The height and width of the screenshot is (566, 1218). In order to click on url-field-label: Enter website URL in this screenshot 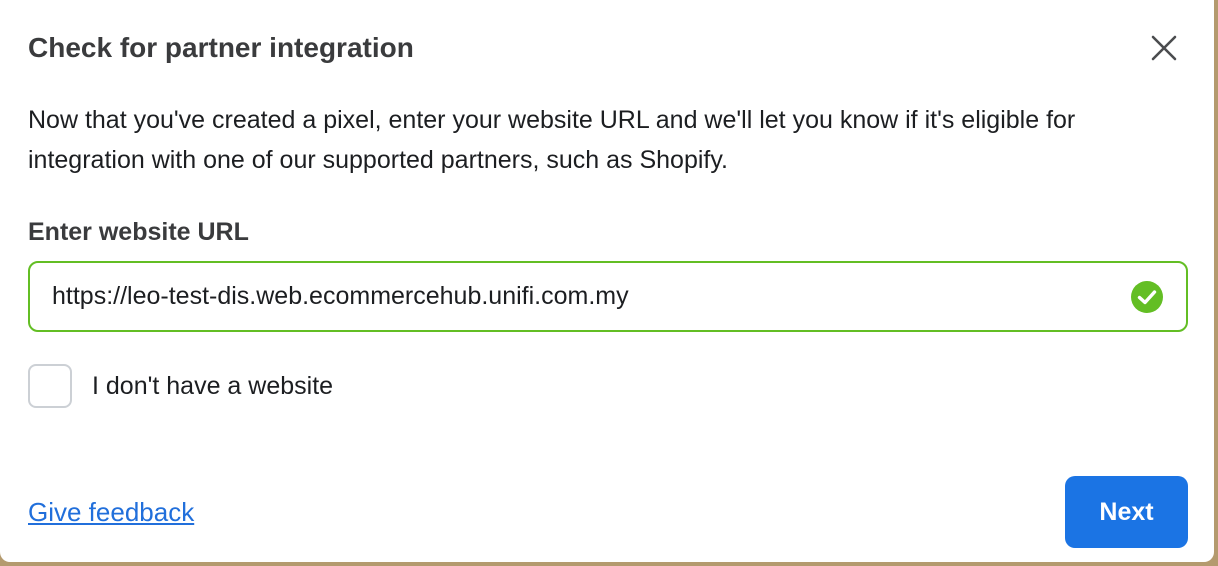, I will do `click(138, 232)`.